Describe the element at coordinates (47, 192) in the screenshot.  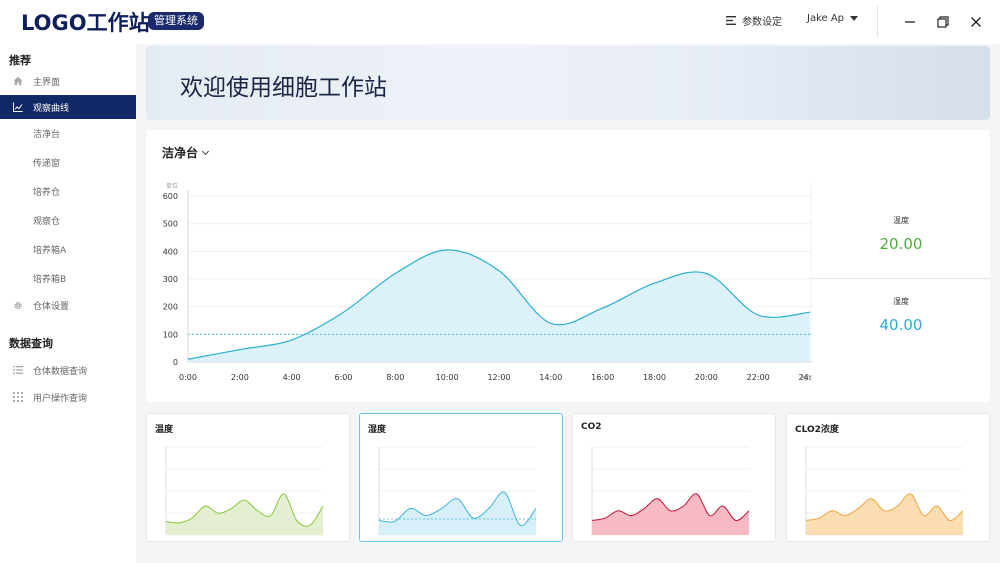
I see `sidebar-item-label: 培养仓` at that location.